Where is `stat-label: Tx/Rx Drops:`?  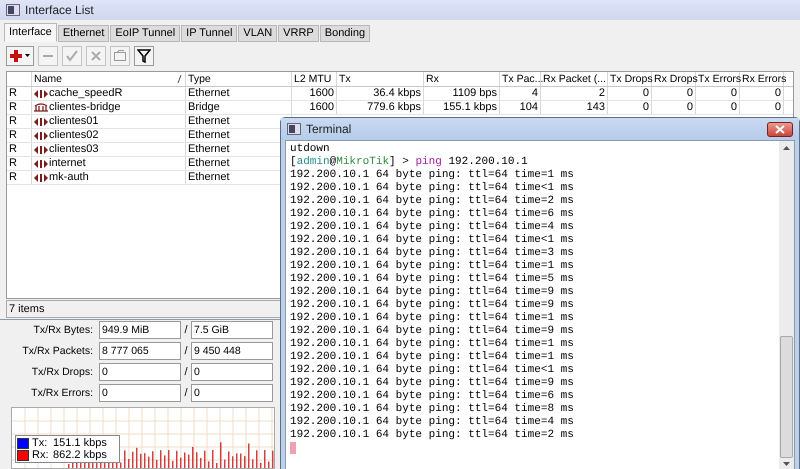 stat-label: Tx/Rx Drops: is located at coordinates (62, 372).